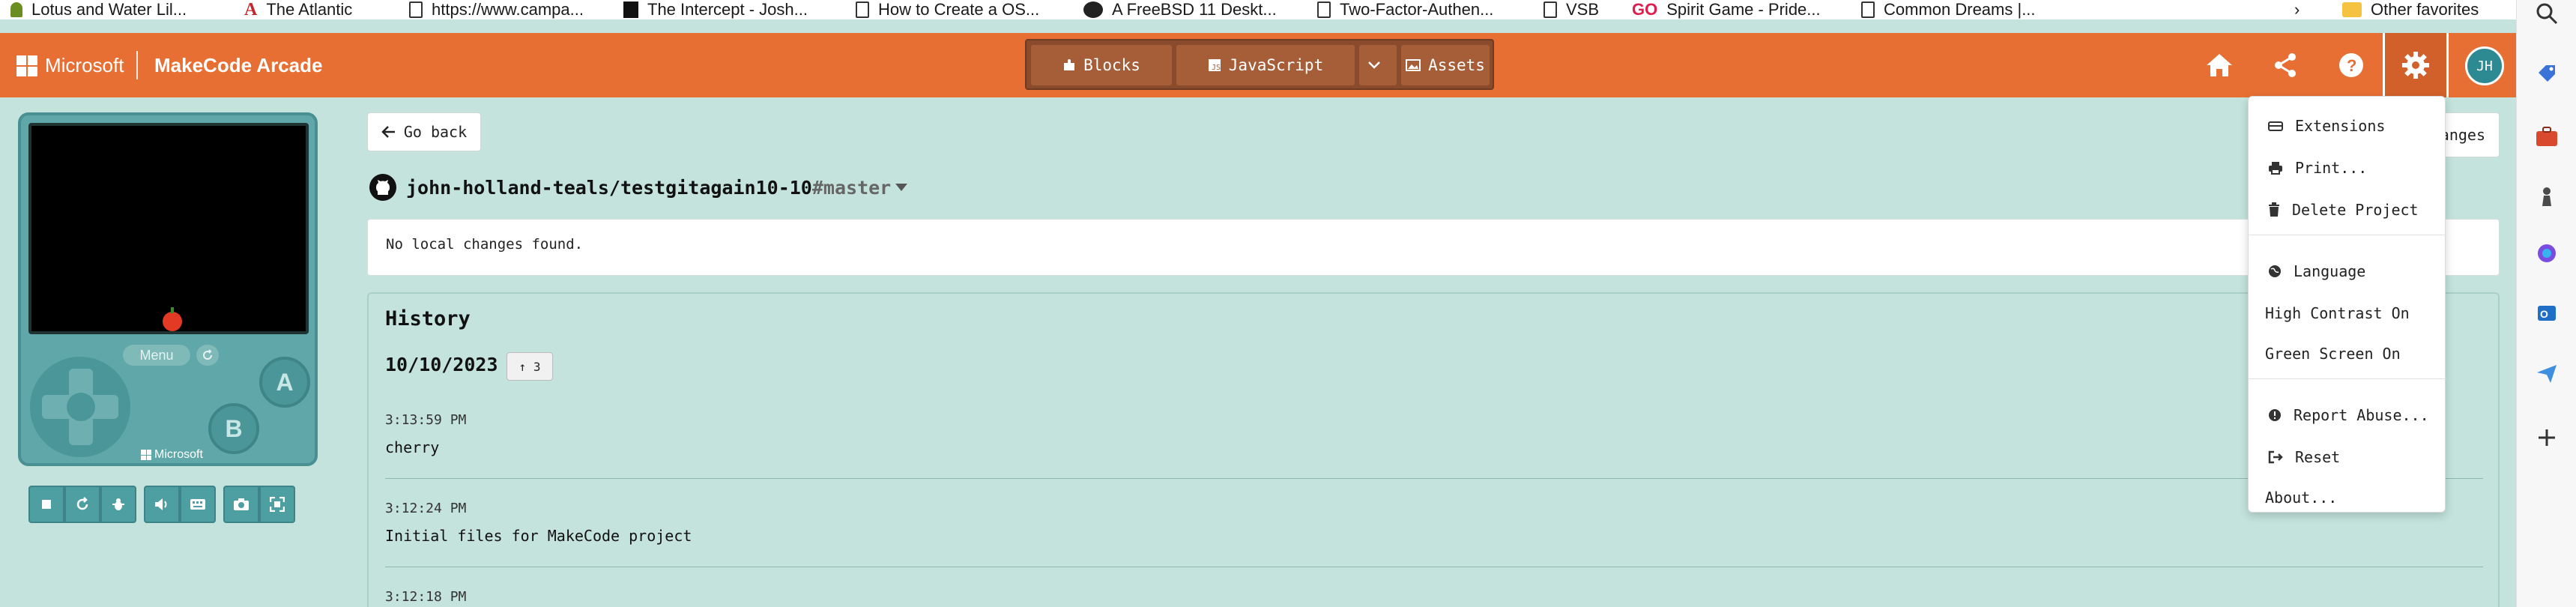  I want to click on commit-message: Initial files for MakeCode project, so click(538, 536).